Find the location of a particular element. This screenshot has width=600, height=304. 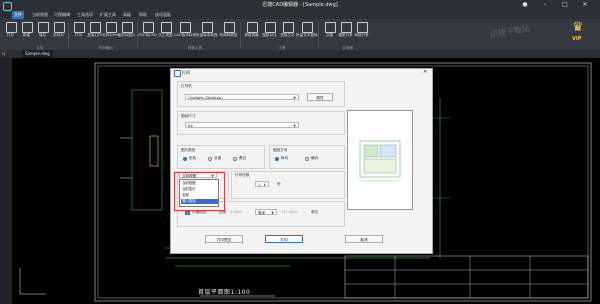

file-tab-sample: Sample.dwg is located at coordinates (37, 54).